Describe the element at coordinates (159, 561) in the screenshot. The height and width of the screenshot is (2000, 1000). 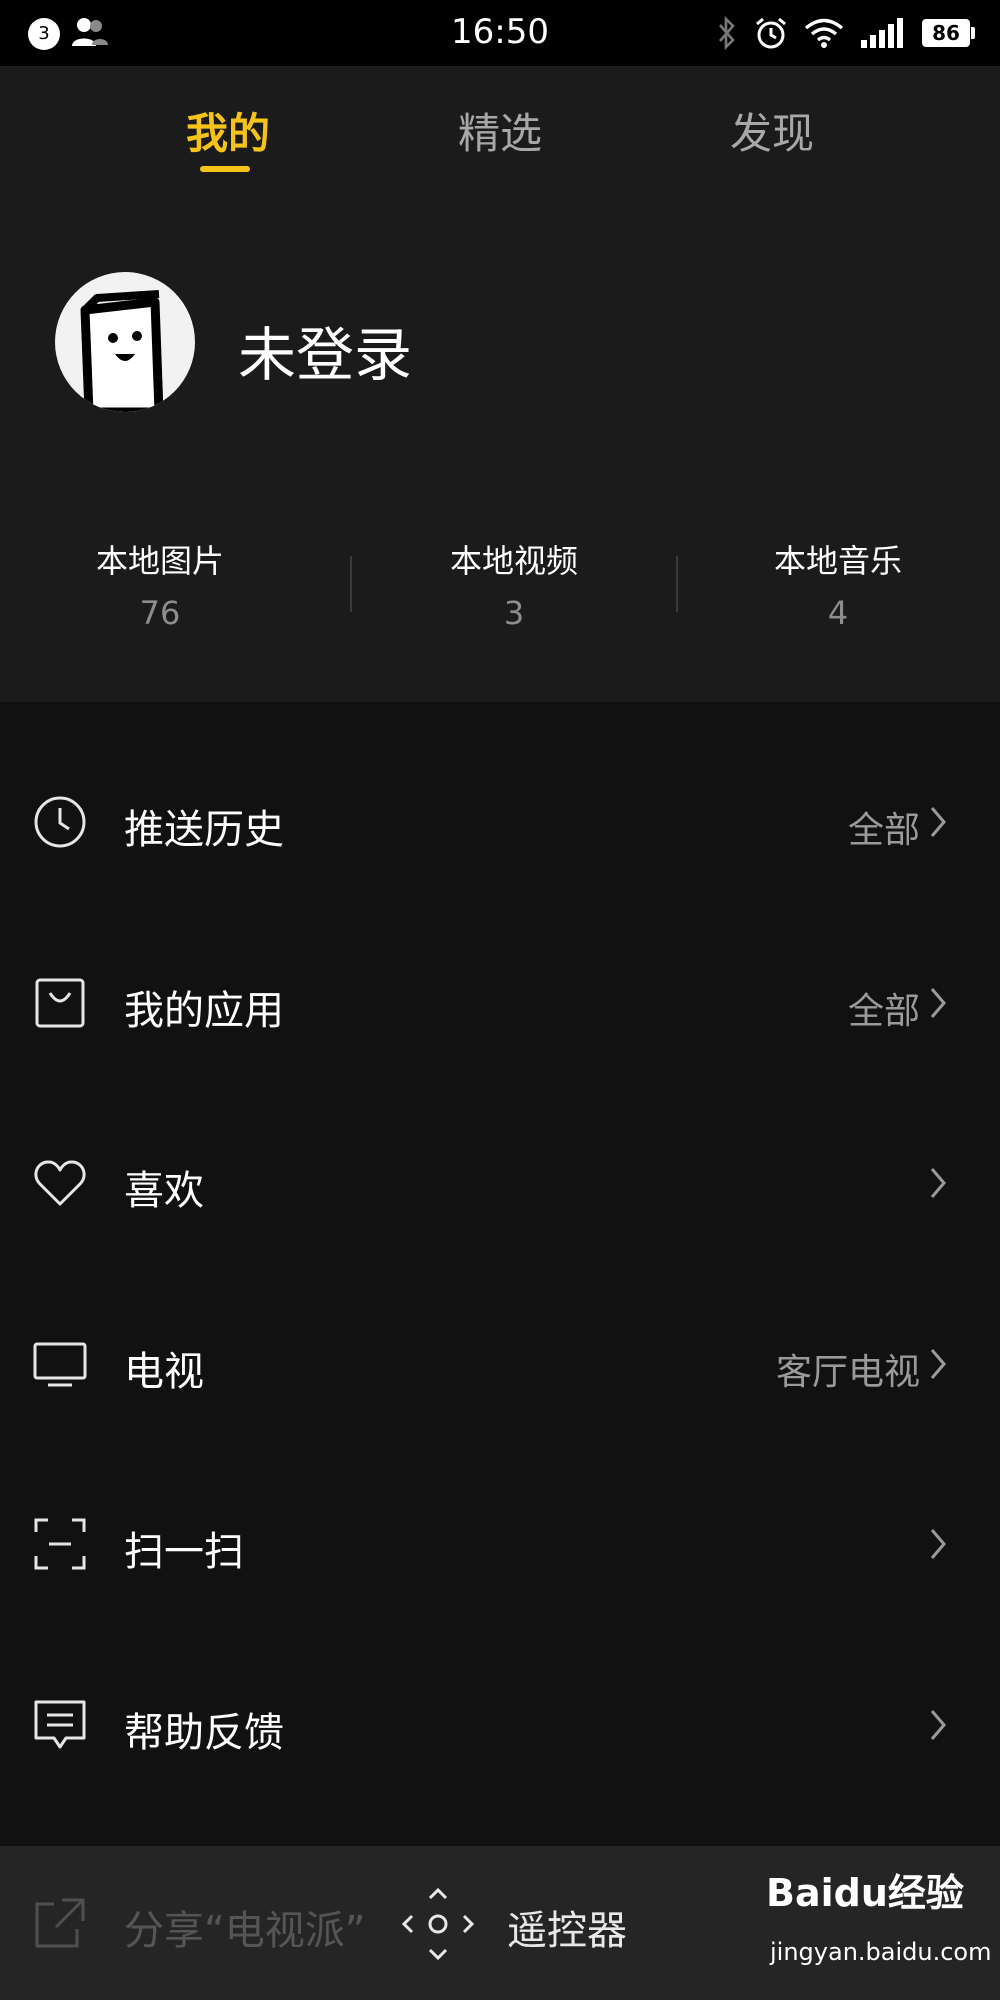
I see `stat-label: 本地图片` at that location.